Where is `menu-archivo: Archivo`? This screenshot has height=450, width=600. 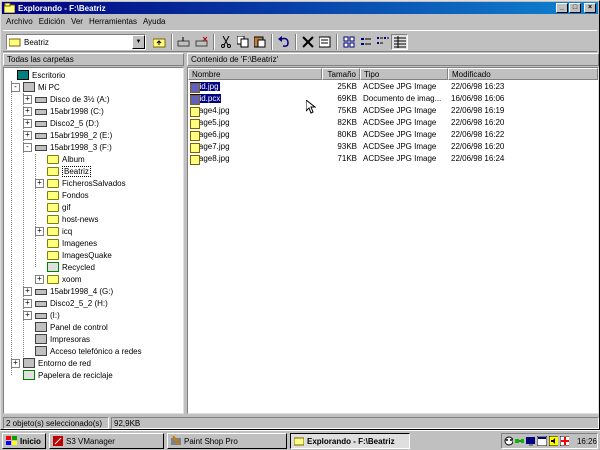 menu-archivo: Archivo is located at coordinates (19, 21).